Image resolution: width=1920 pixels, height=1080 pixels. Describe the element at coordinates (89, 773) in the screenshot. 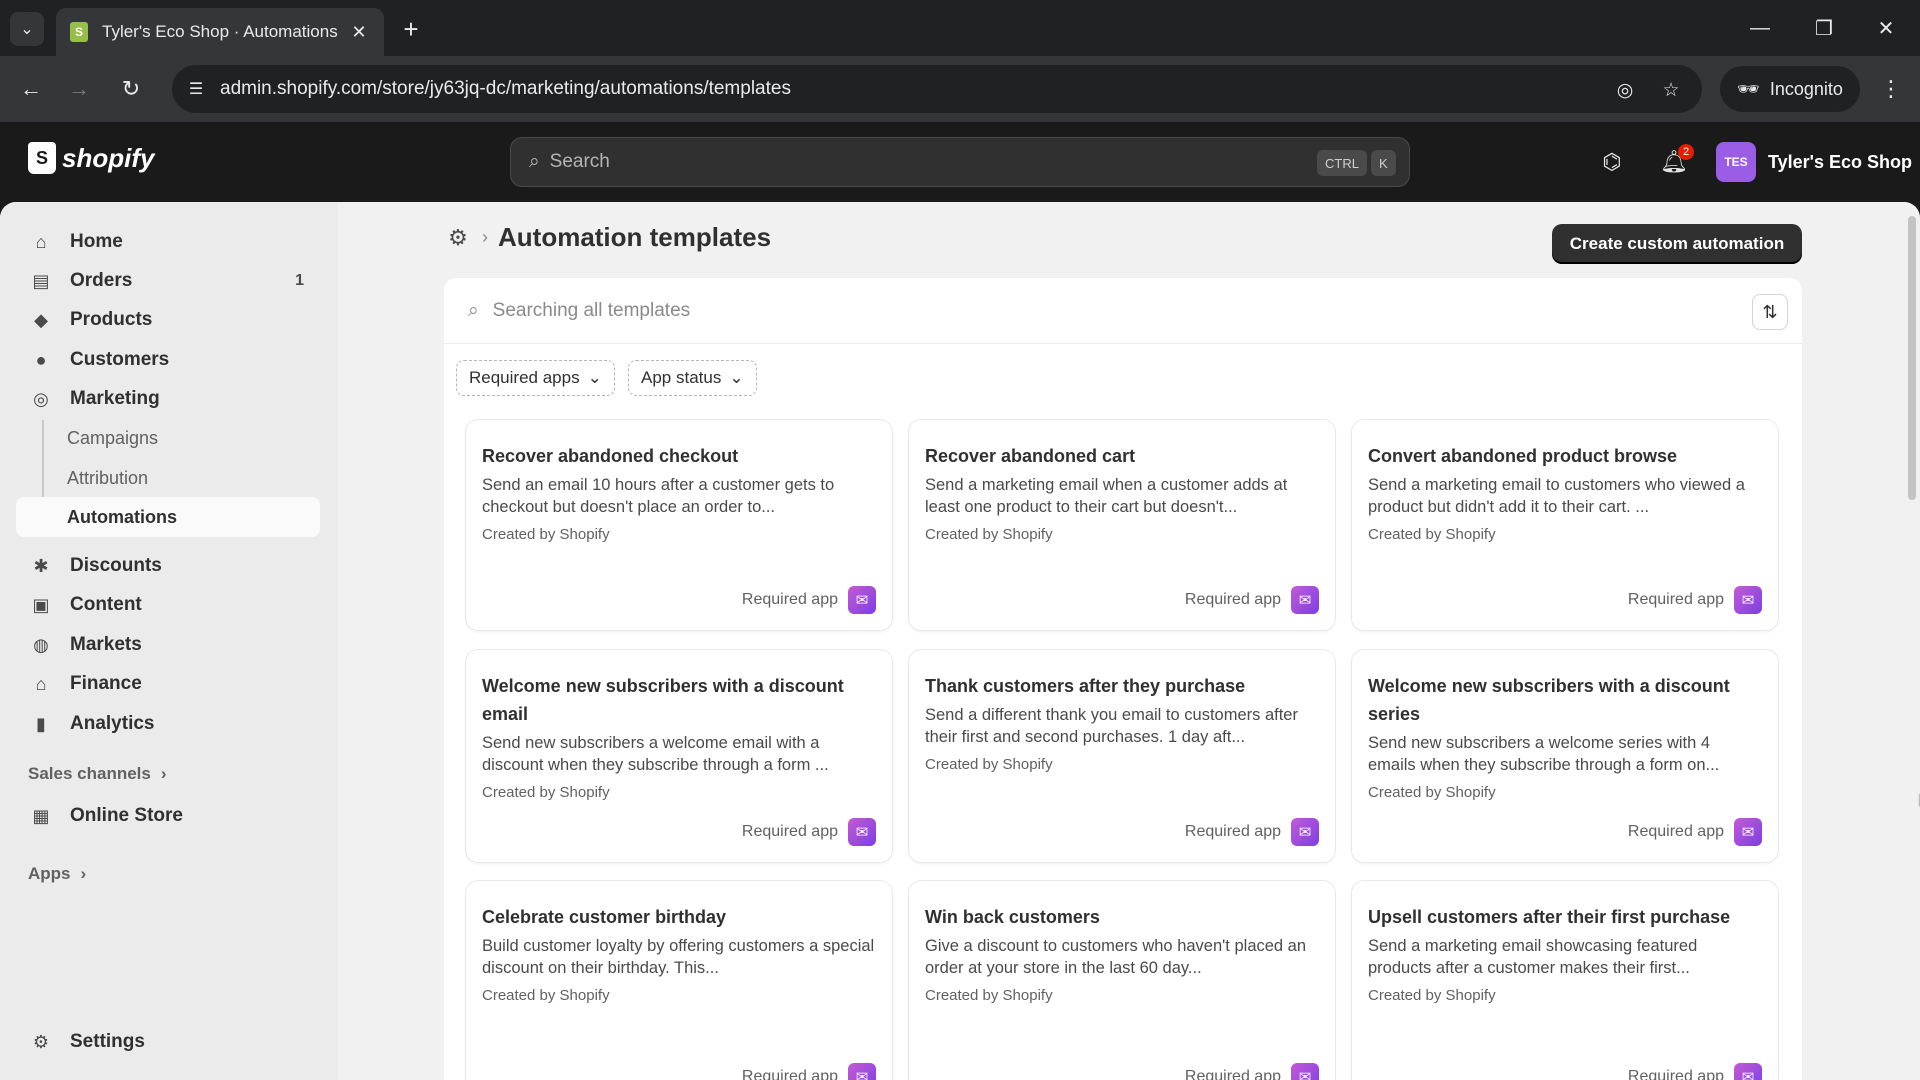

I see `sales-channels-label: Sales channels` at that location.